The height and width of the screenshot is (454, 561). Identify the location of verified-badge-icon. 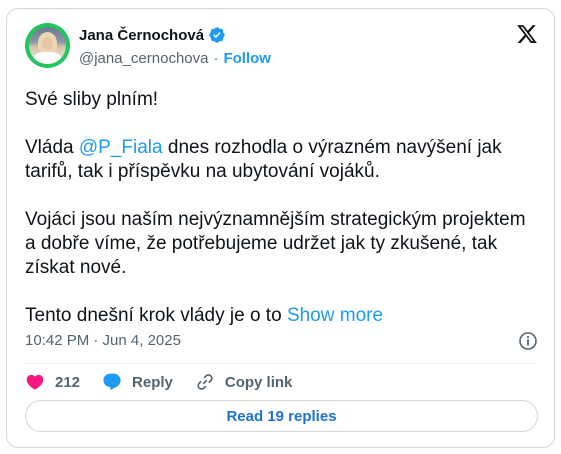
(217, 35).